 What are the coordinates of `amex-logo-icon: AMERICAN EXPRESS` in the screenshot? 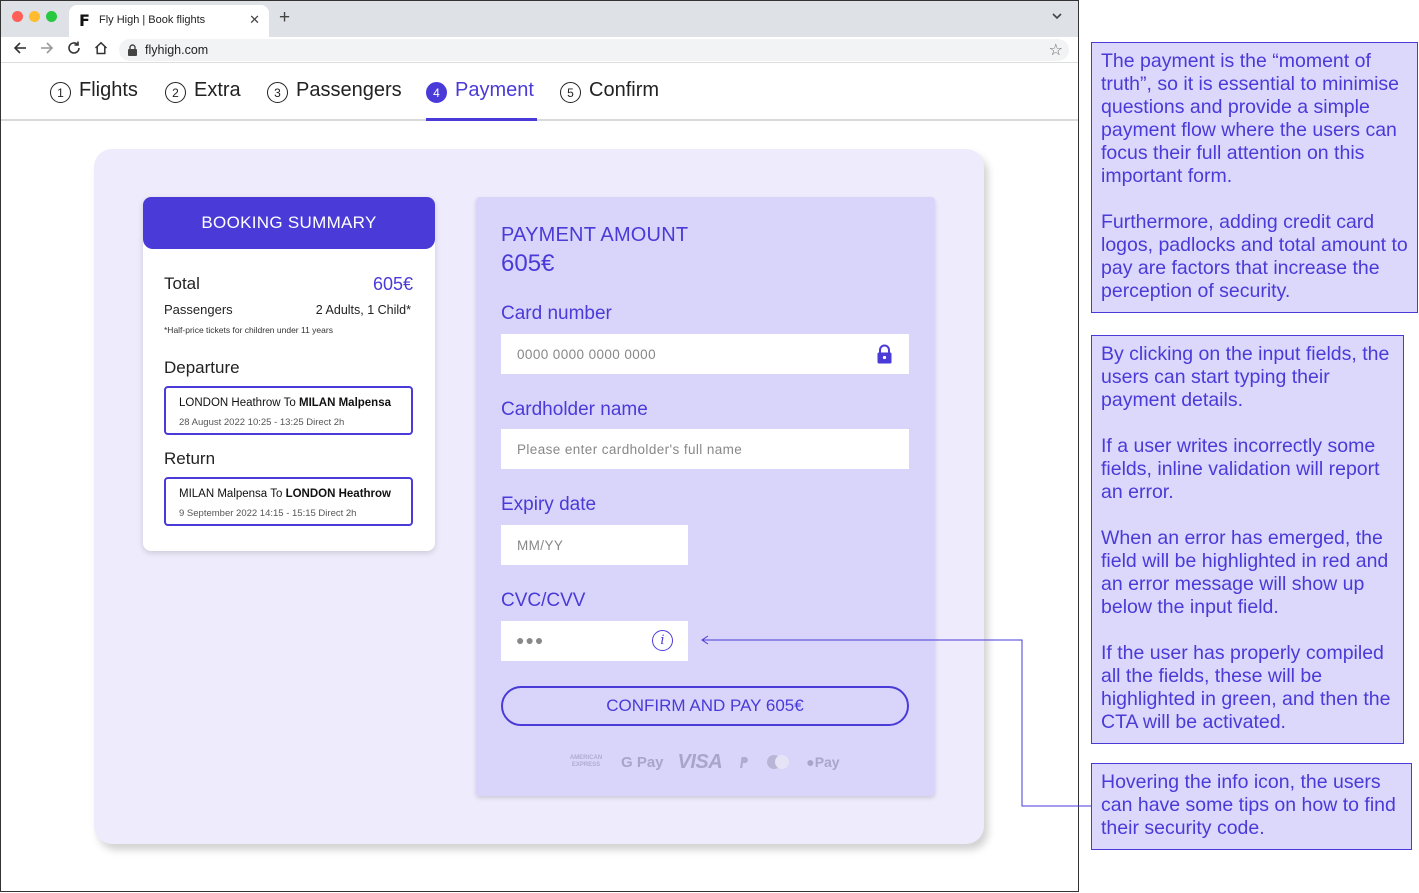 It's located at (586, 762).